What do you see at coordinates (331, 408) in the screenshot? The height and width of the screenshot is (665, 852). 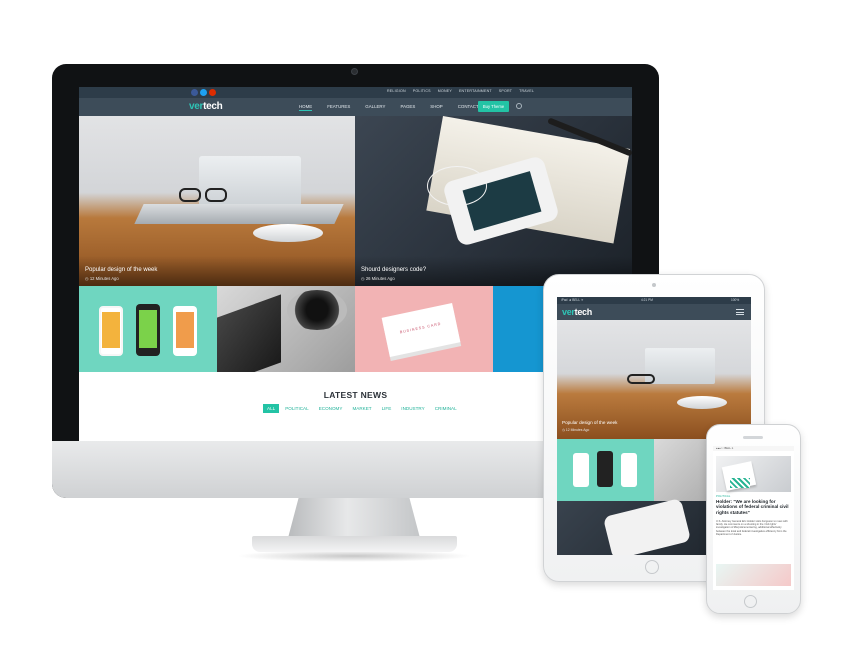 I see `filter-economy: ECONOMY` at bounding box center [331, 408].